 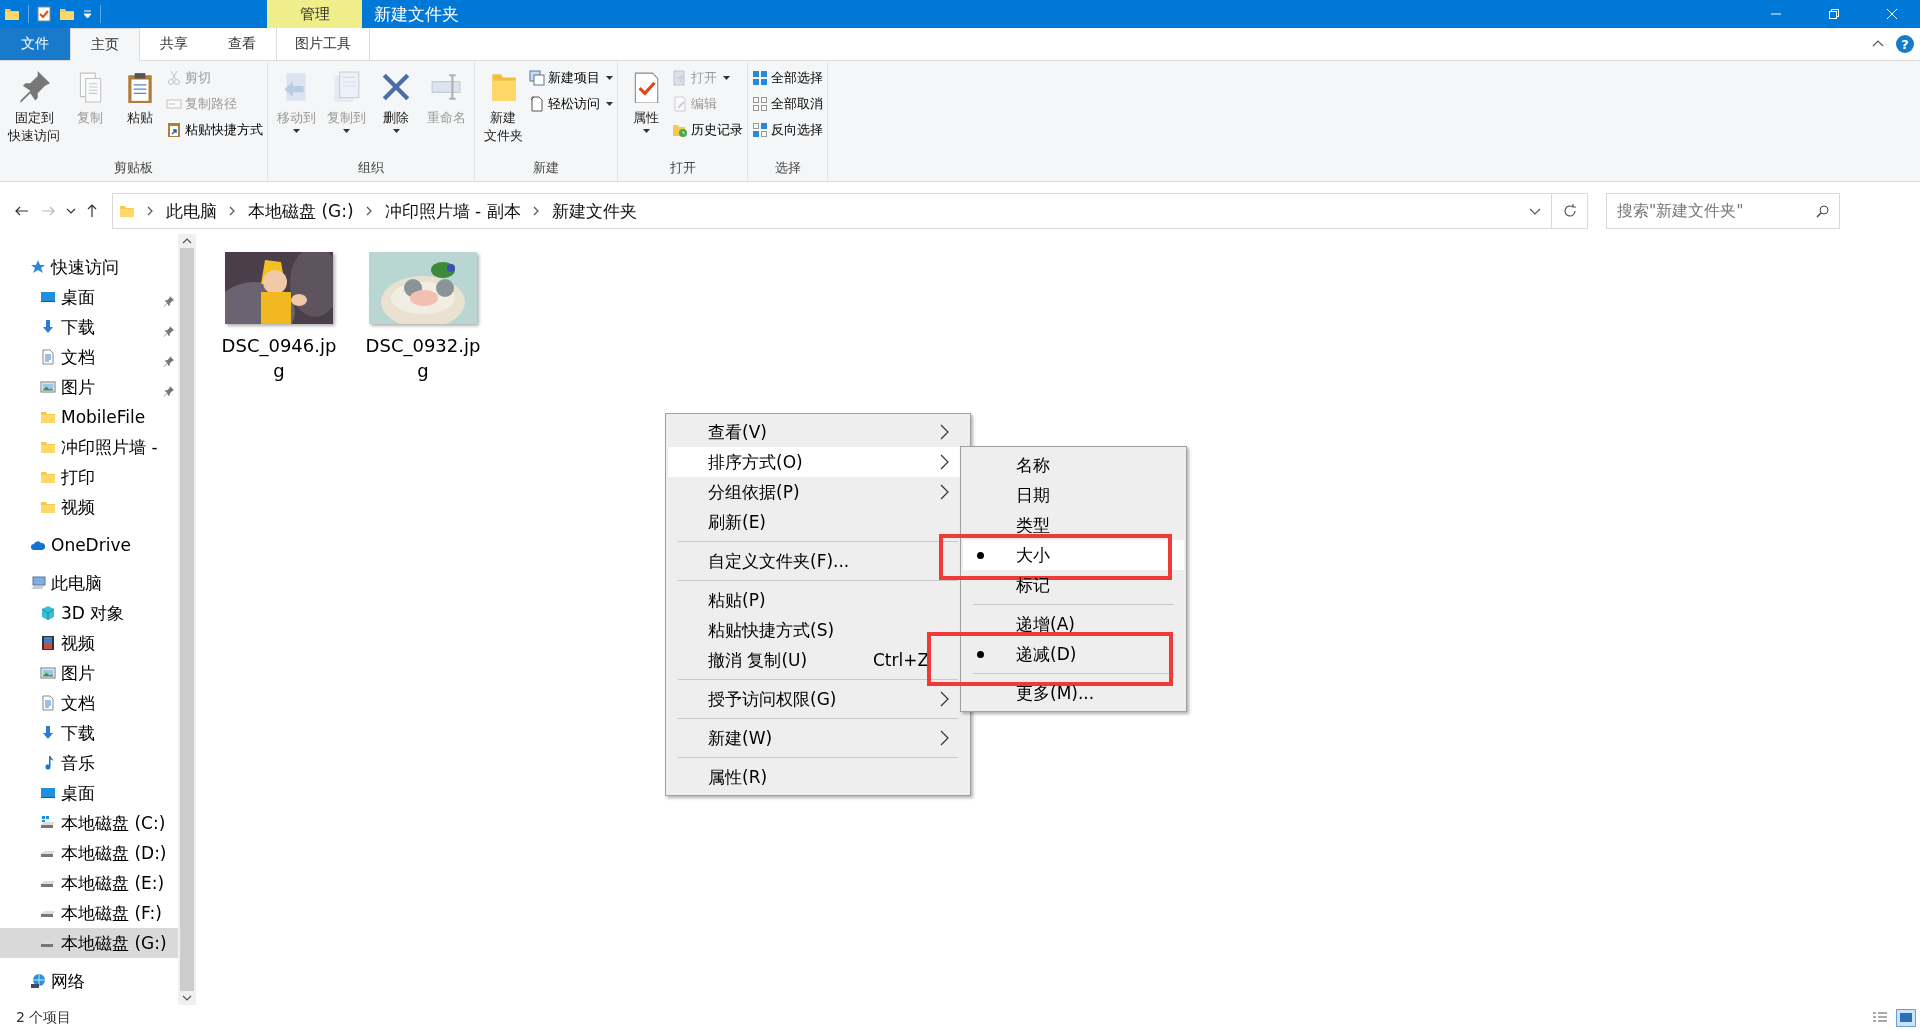 I want to click on ribbon-button: 粘贴, so click(x=140, y=112).